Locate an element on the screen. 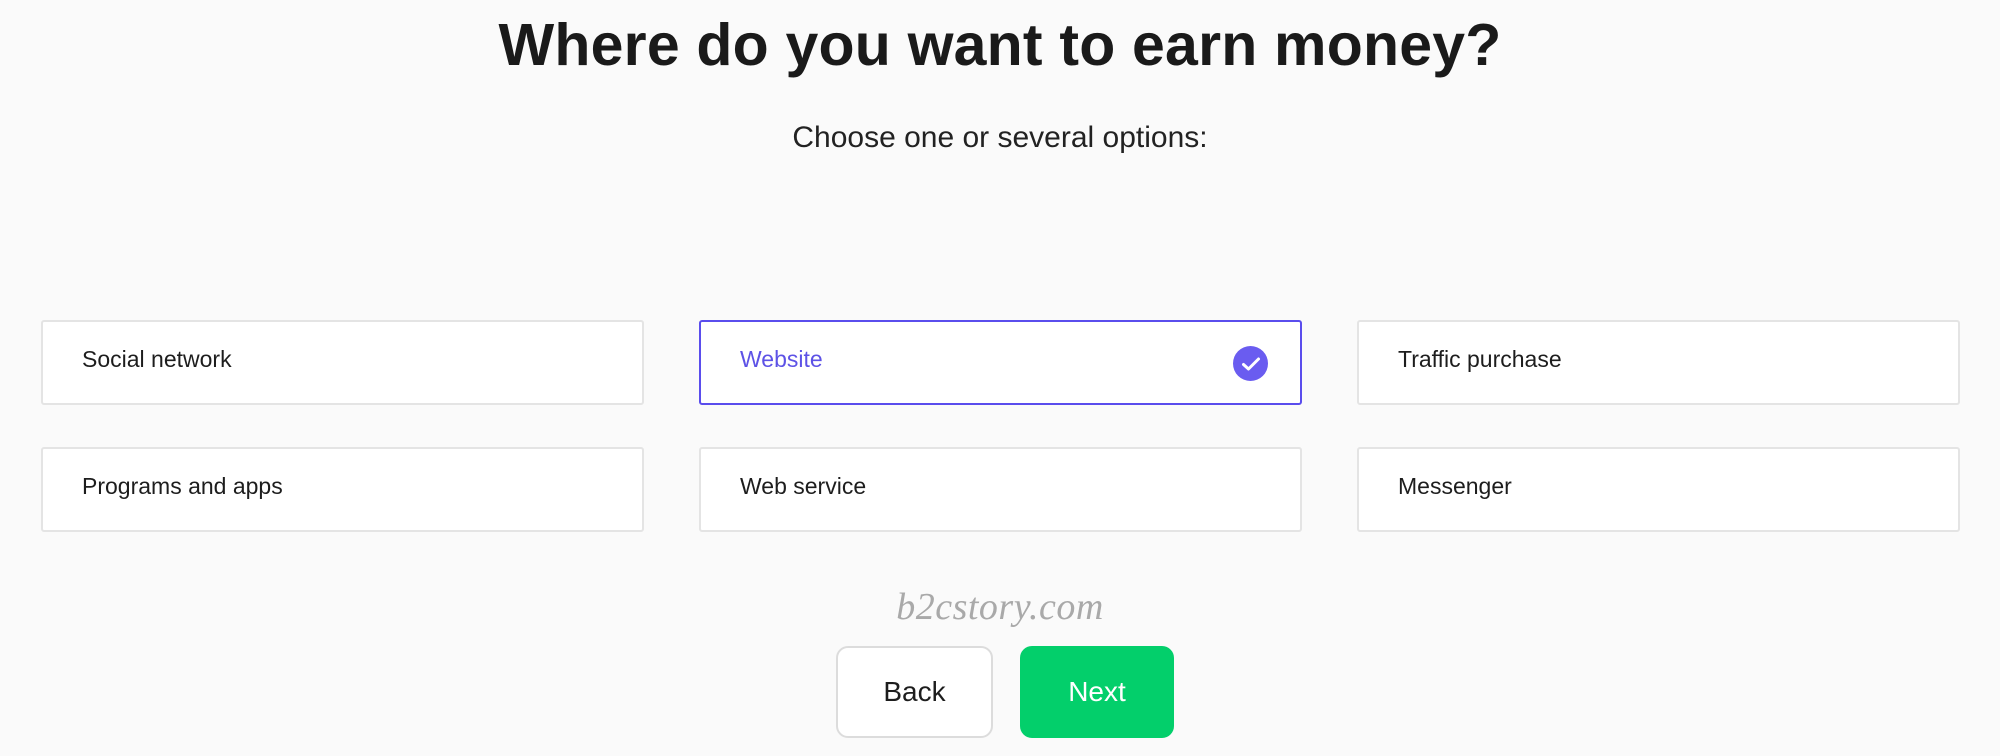 This screenshot has width=2000, height=756. option-social-network: Social network is located at coordinates (342, 362).